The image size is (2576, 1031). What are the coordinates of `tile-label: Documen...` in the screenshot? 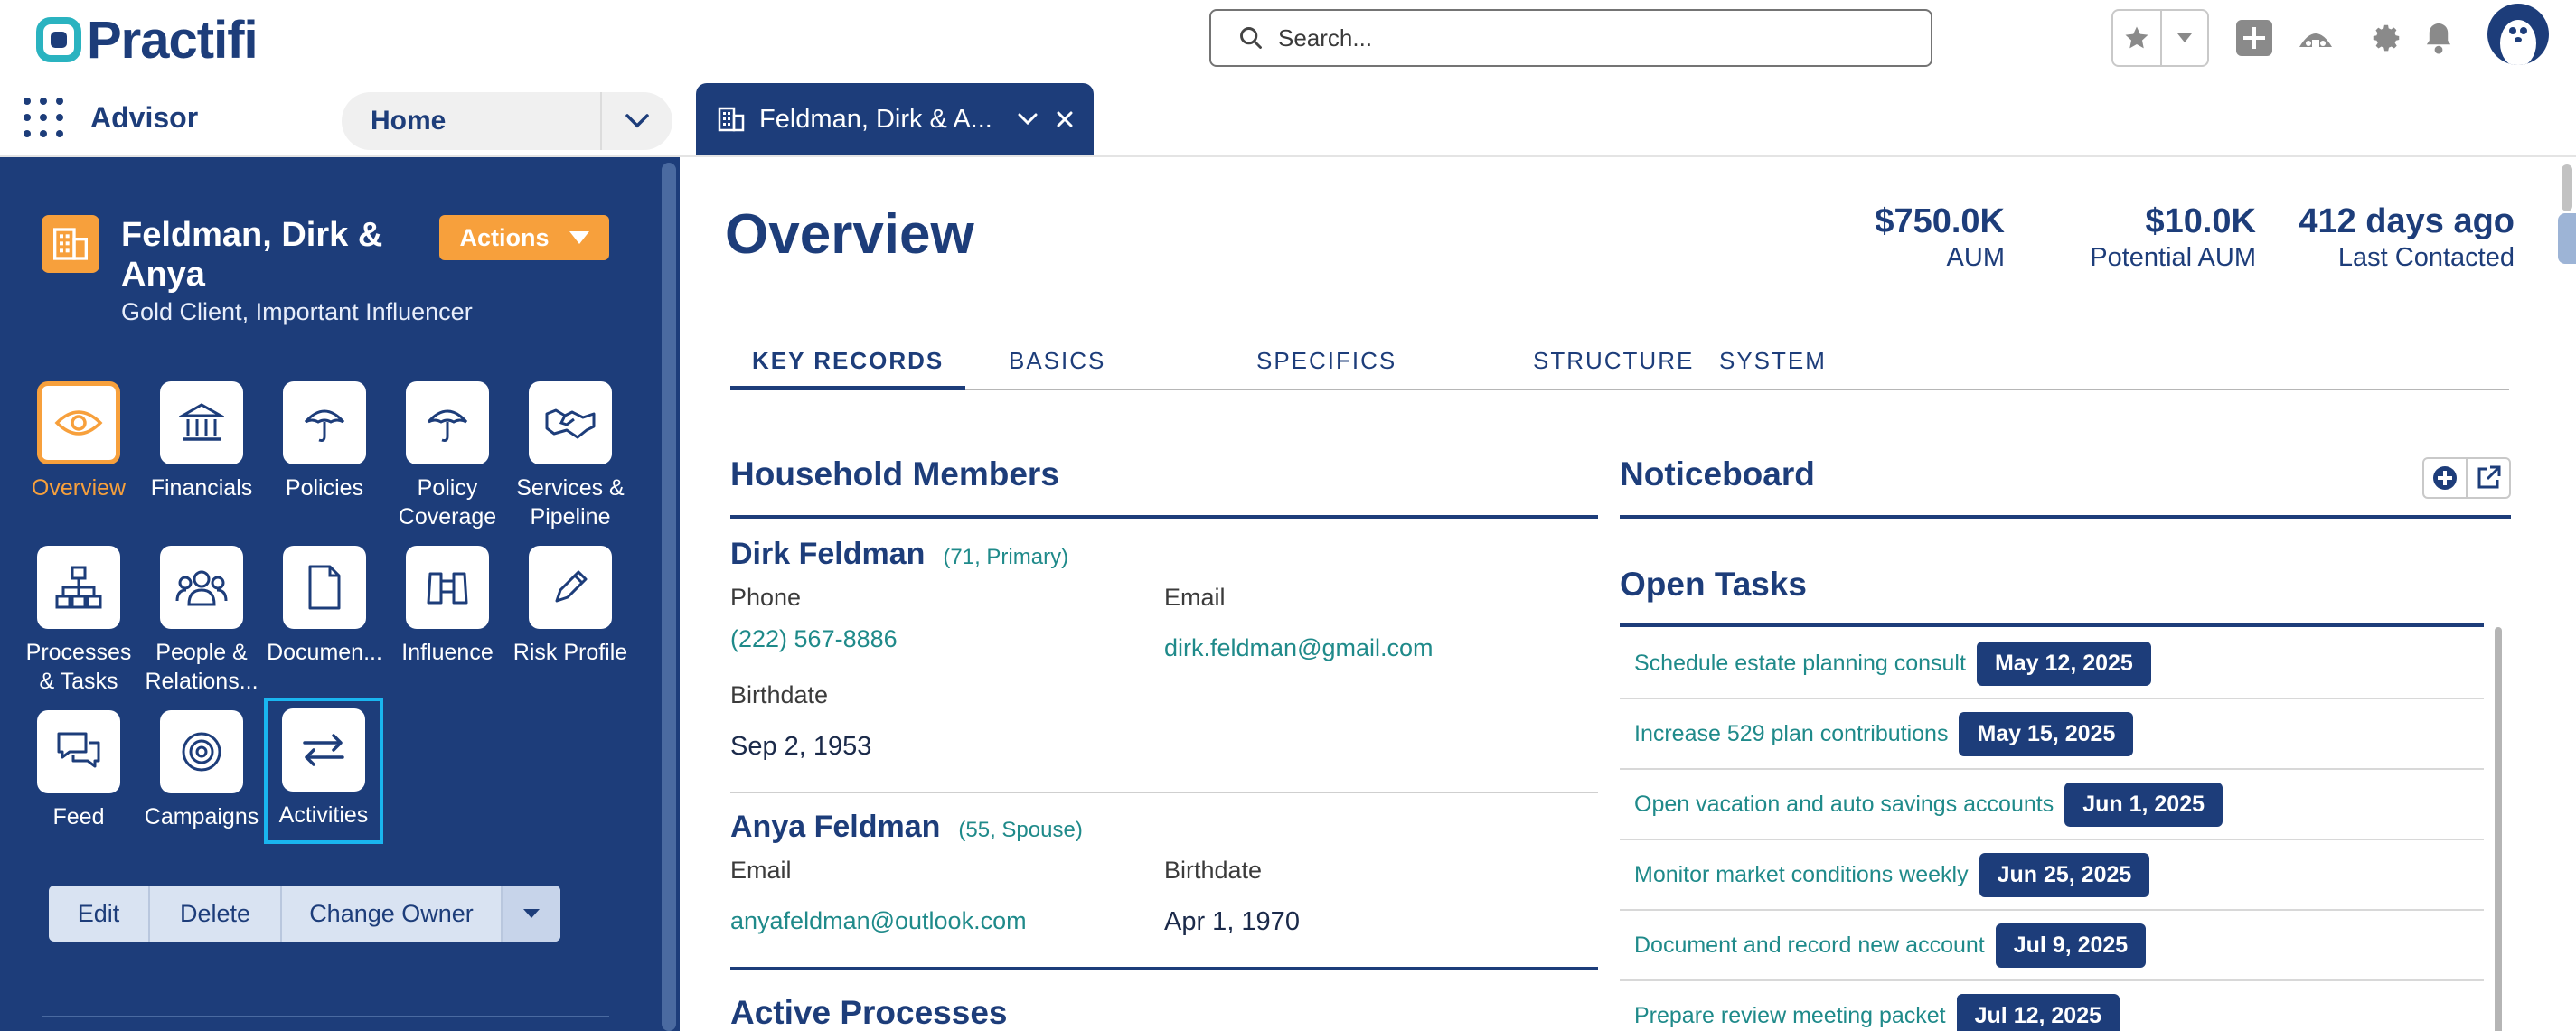 It's located at (324, 652).